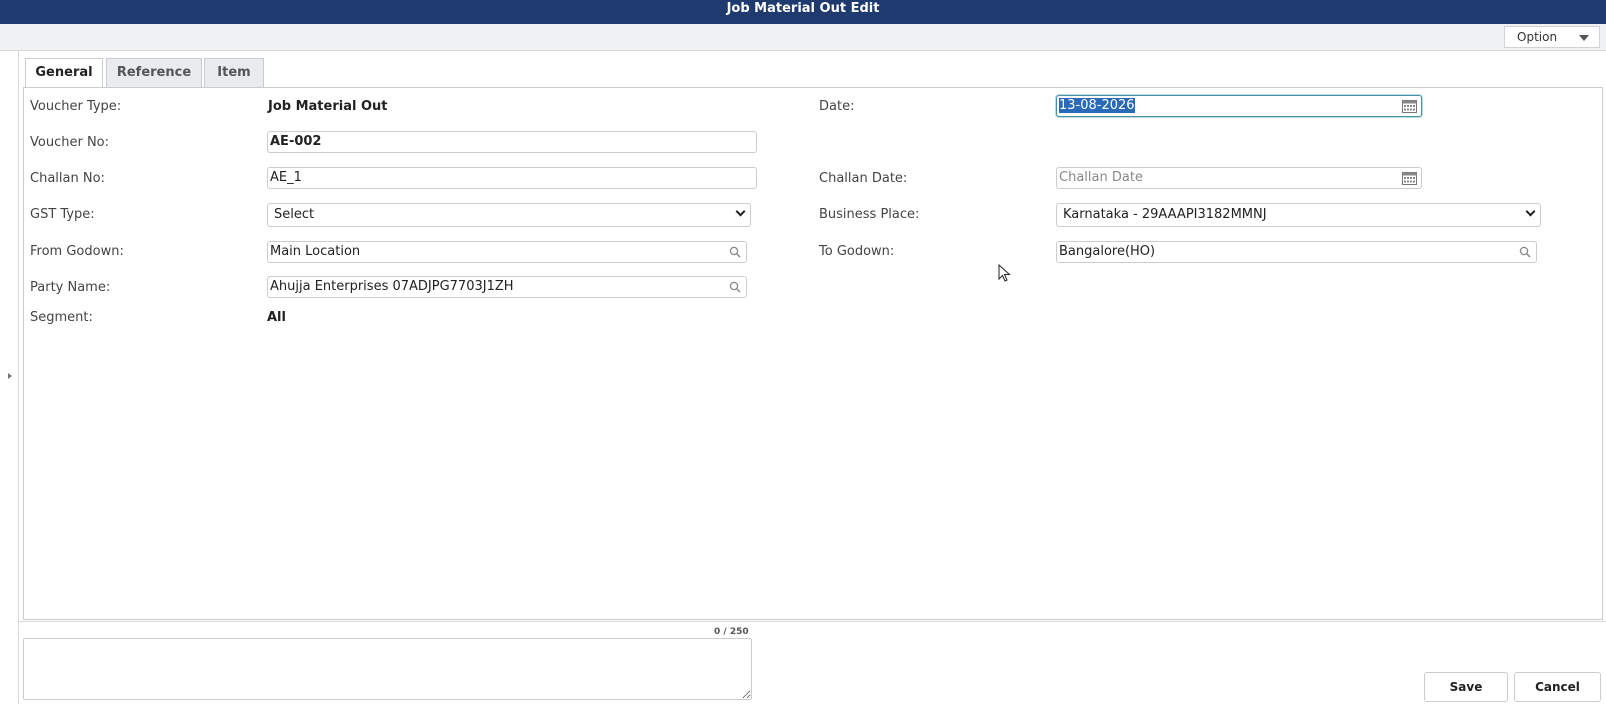 The width and height of the screenshot is (1606, 704). I want to click on to-godown-input: Bangalore(HO), so click(1296, 252).